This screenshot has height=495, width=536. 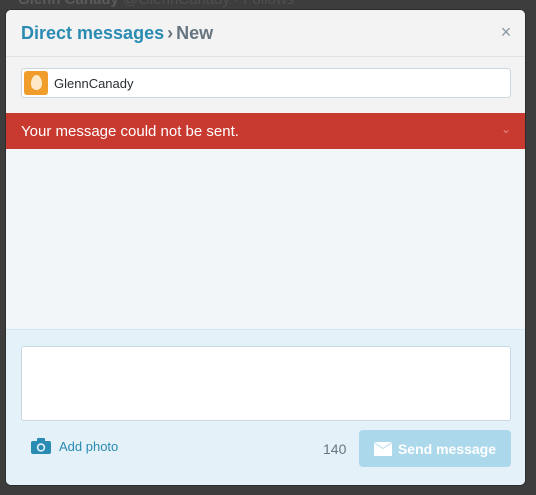 What do you see at coordinates (447, 448) in the screenshot?
I see `send-message-label: Send message` at bounding box center [447, 448].